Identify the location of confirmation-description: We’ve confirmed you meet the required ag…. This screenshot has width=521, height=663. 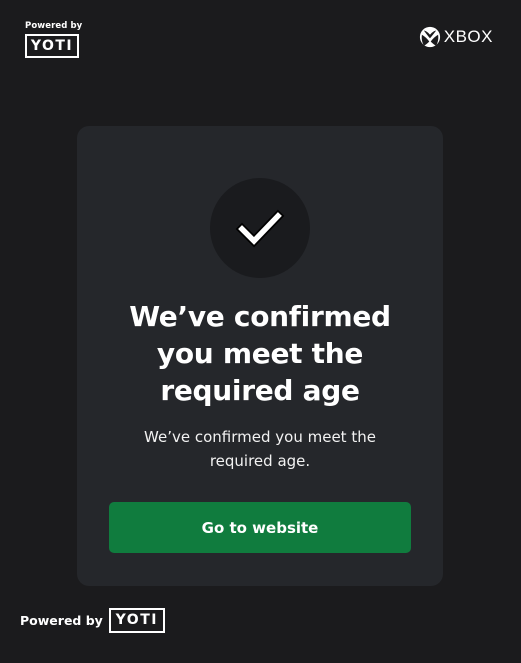
(260, 449).